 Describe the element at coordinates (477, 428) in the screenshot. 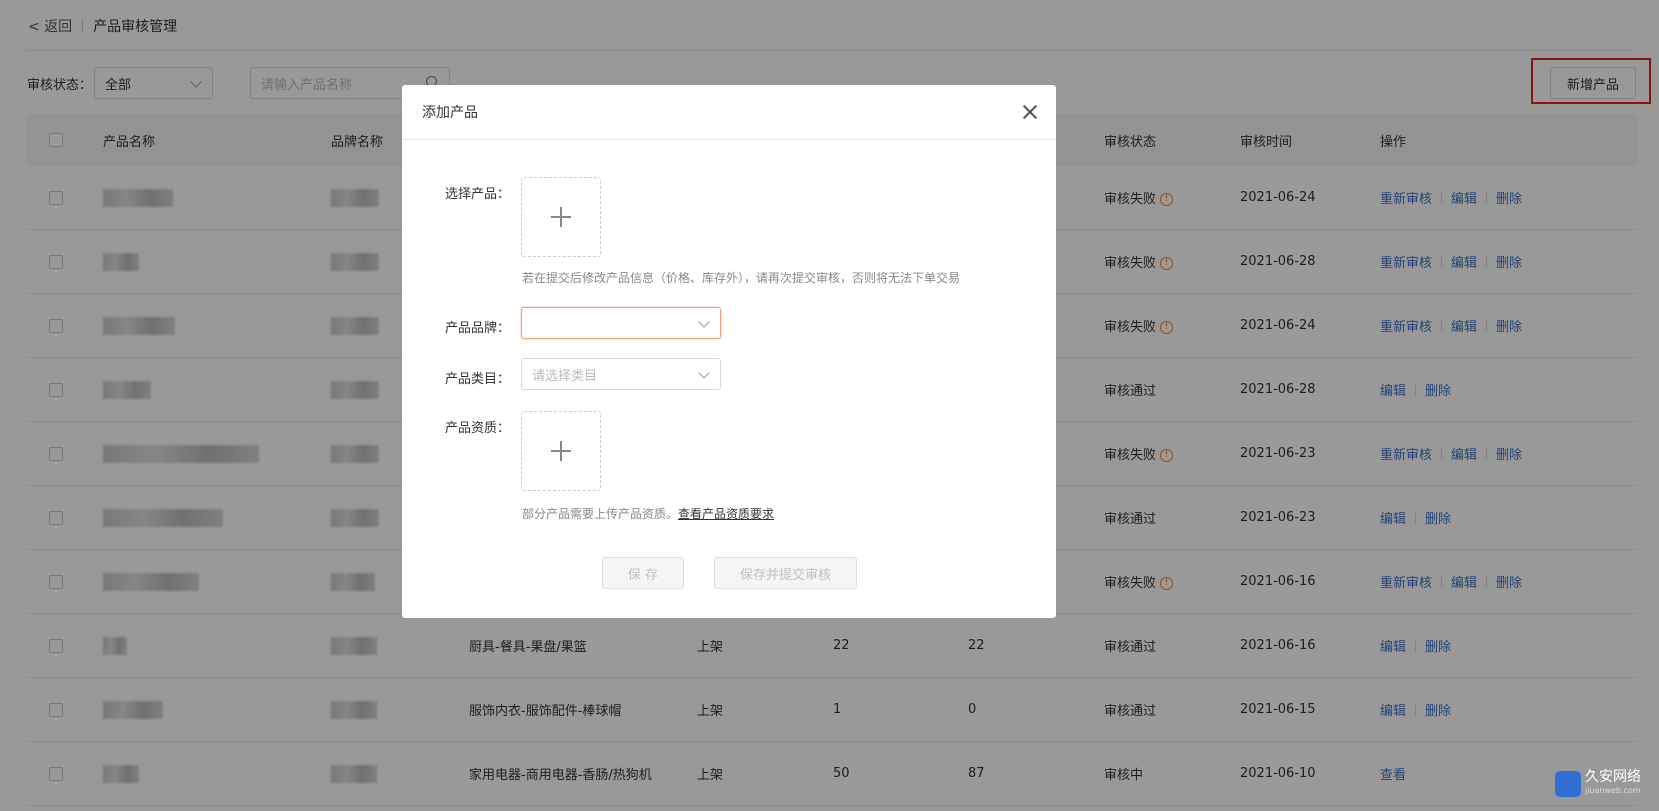

I see `qualification-label: 产品资质：` at that location.